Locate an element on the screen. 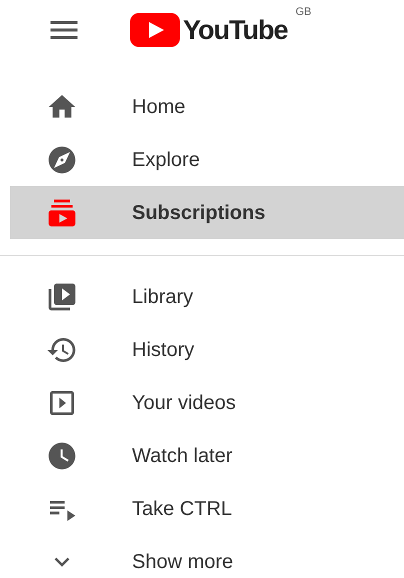 The height and width of the screenshot is (578, 404). play-logo-icon is located at coordinates (155, 30).